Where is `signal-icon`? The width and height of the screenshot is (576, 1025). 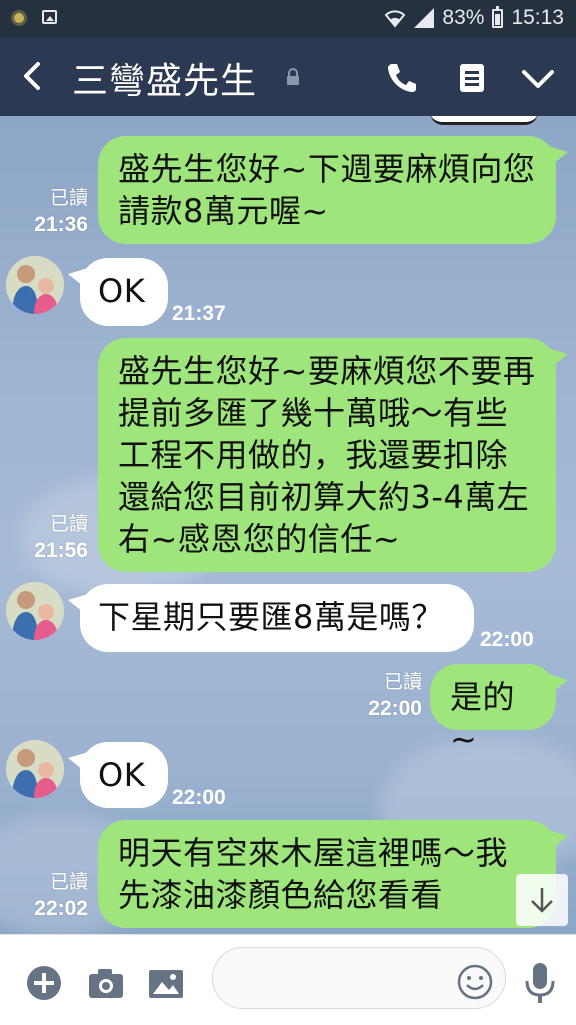
signal-icon is located at coordinates (424, 18).